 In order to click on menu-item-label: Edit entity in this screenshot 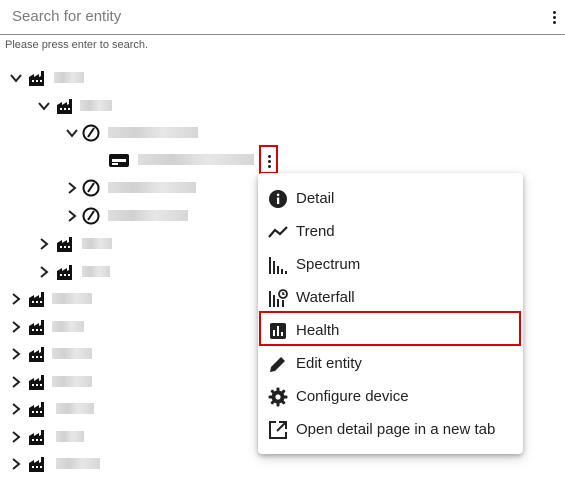, I will do `click(329, 363)`.